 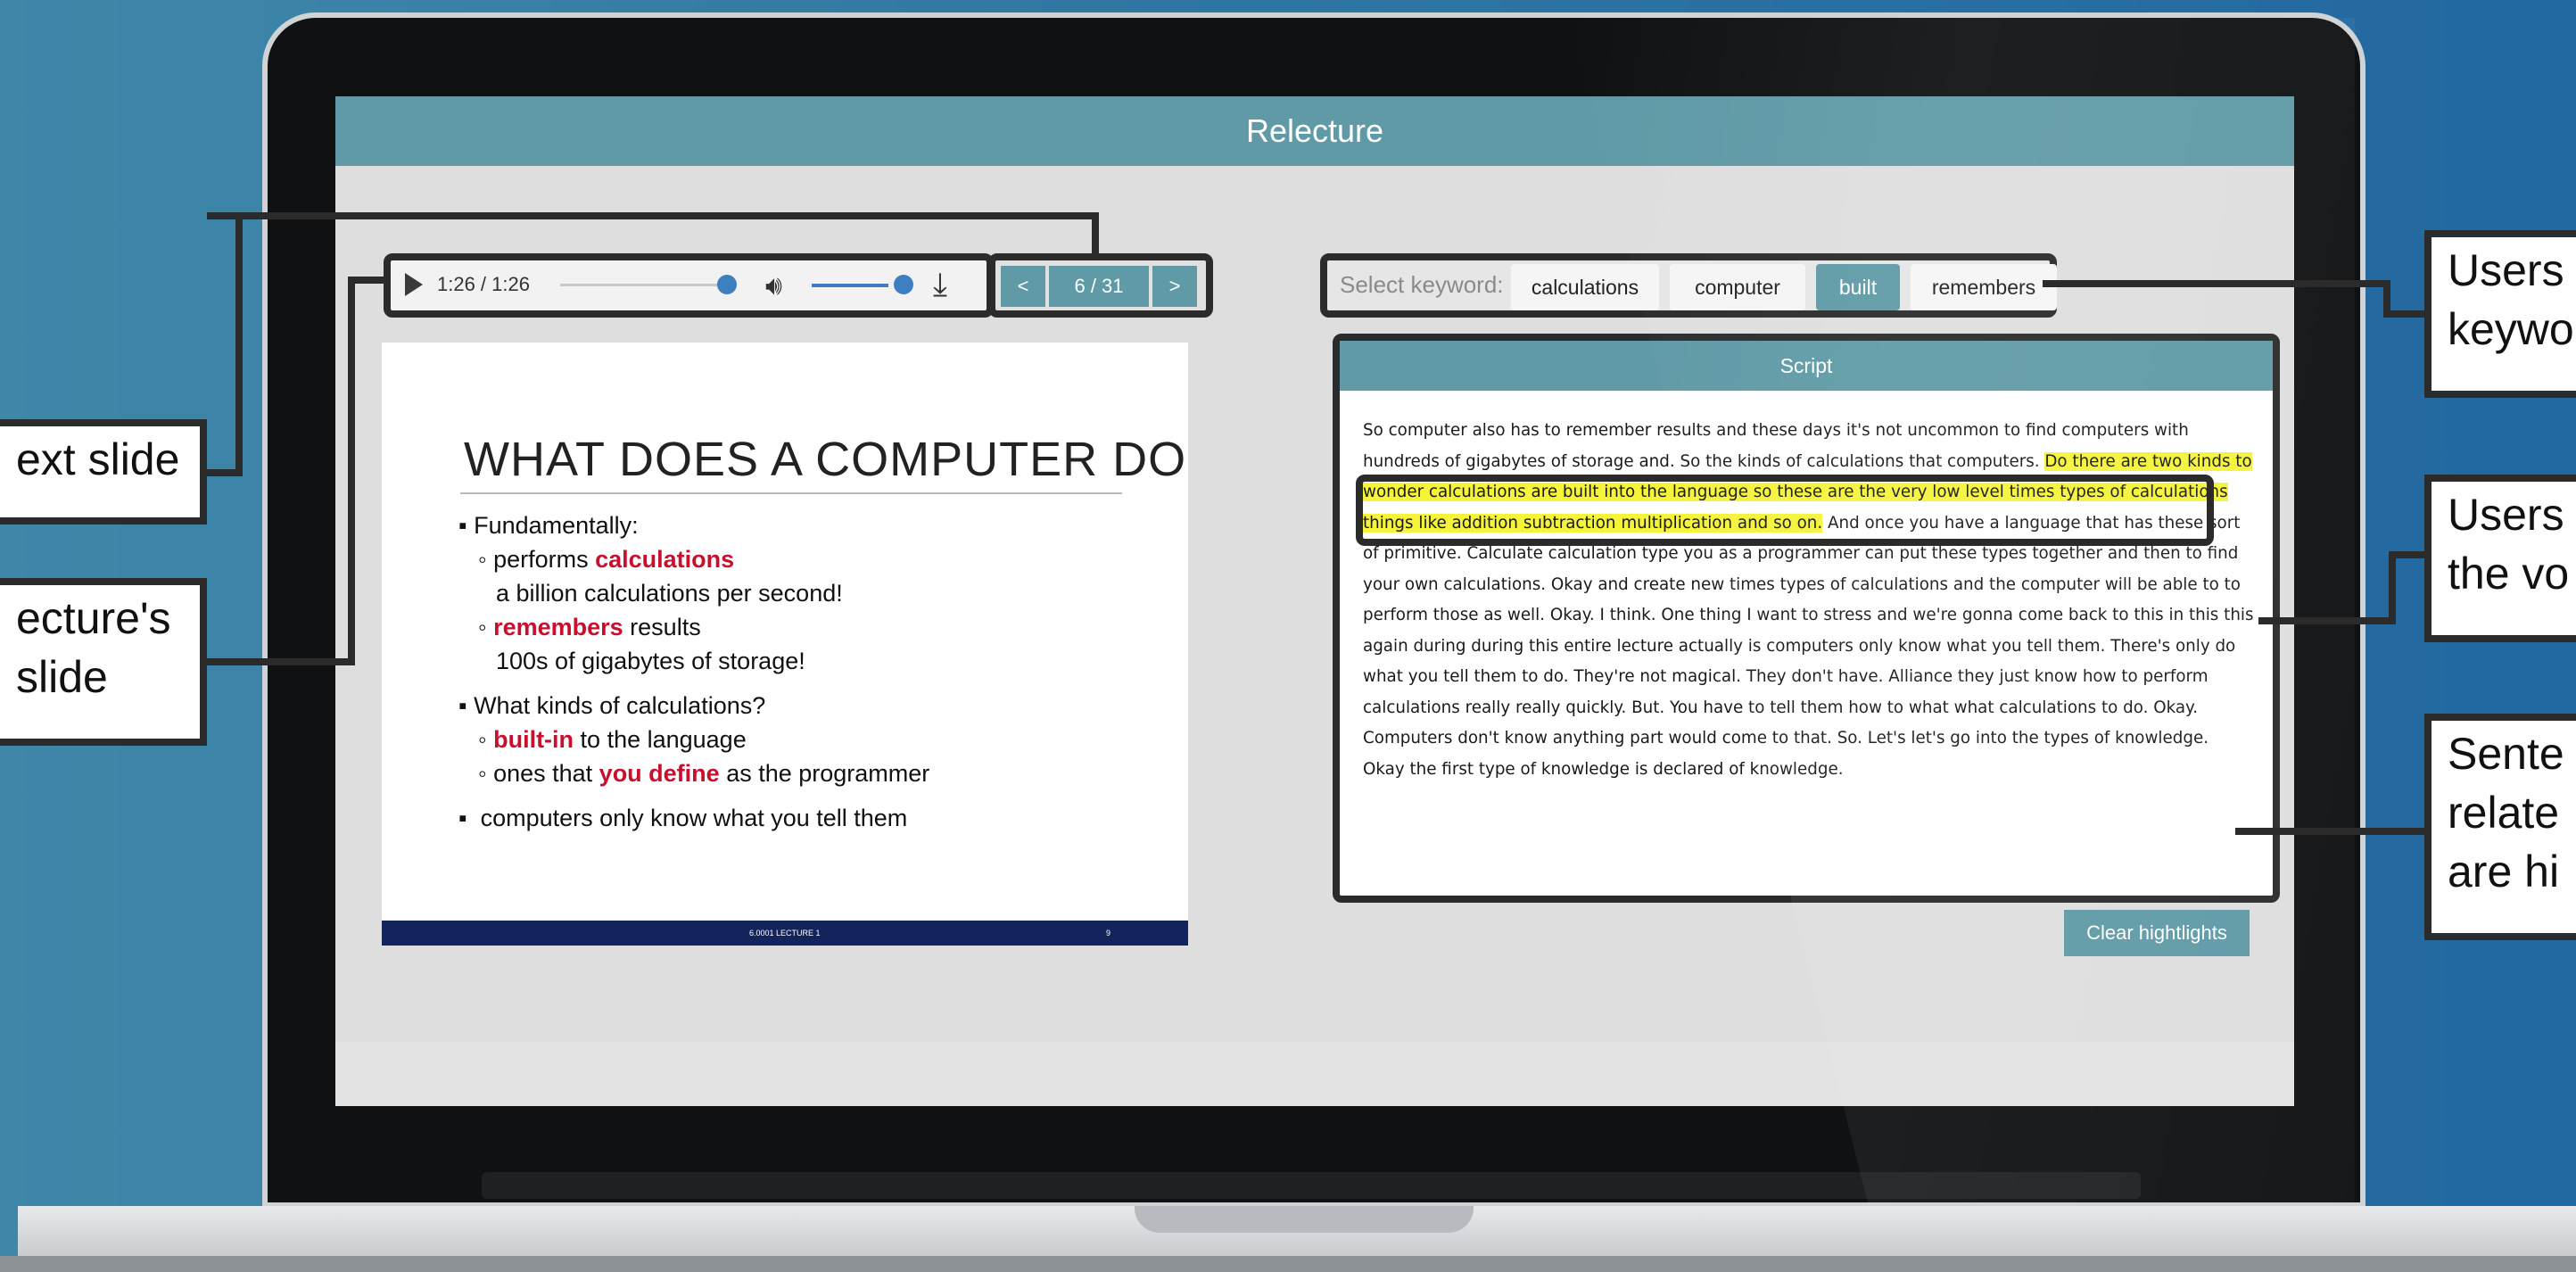 What do you see at coordinates (1785, 510) in the screenshot?
I see `highlight-outline` at bounding box center [1785, 510].